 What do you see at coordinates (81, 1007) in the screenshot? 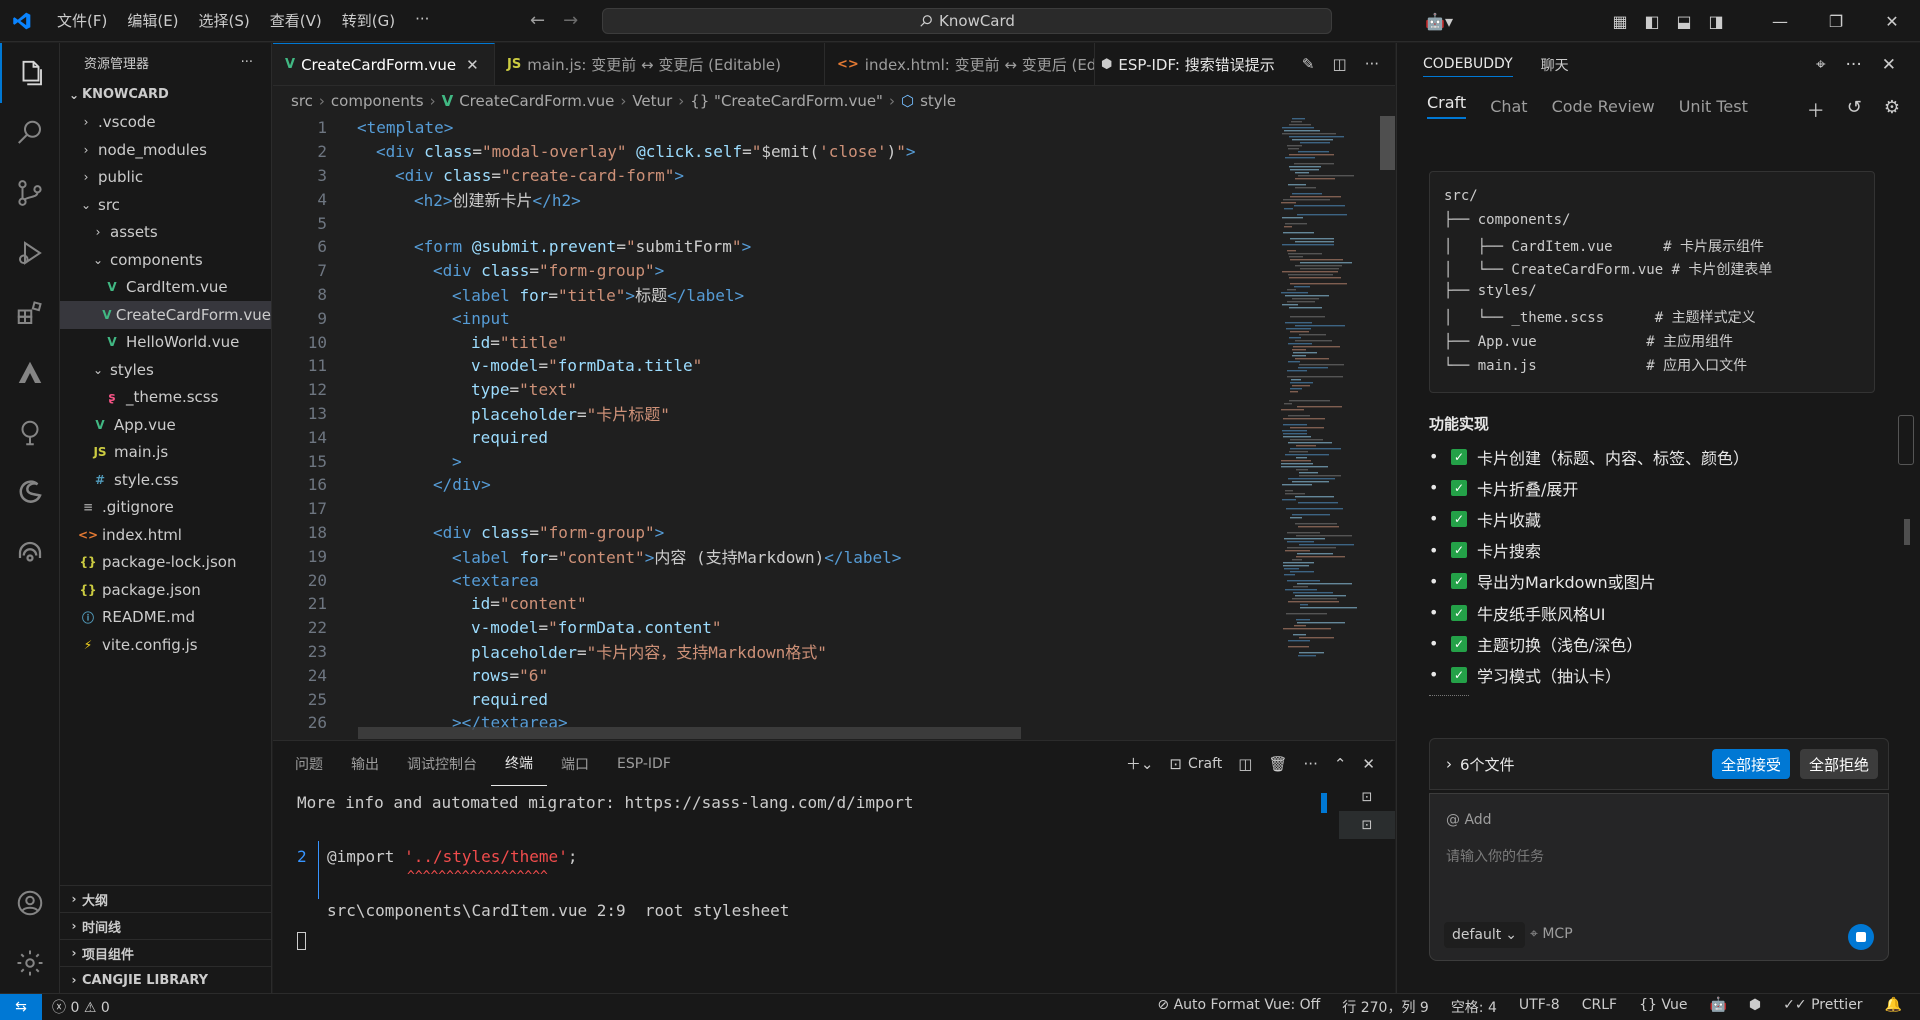
I see `problems-status: ⓧ 0 ⚠ 0` at bounding box center [81, 1007].